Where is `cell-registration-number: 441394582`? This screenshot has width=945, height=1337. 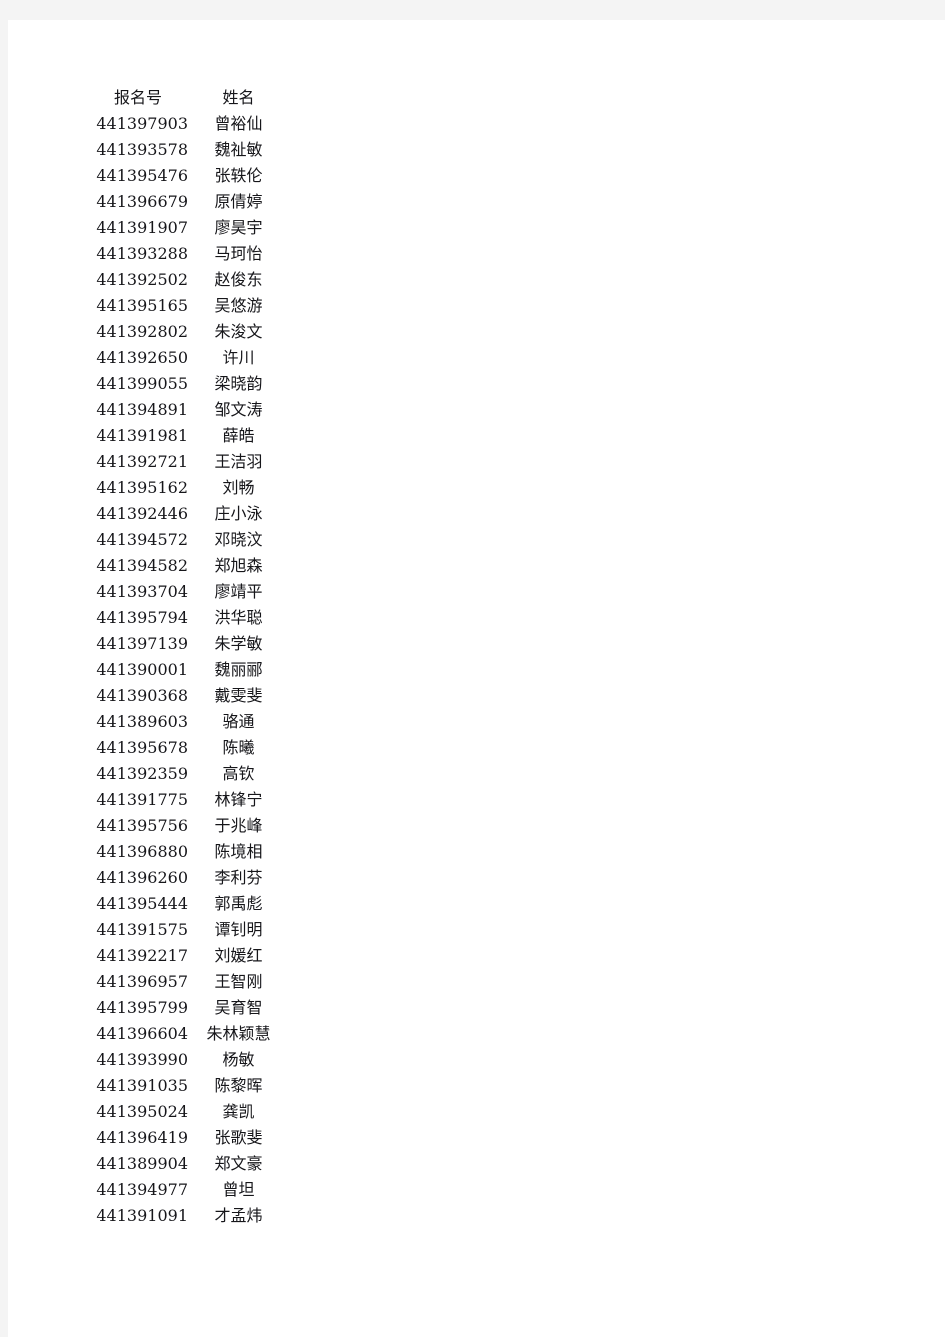
cell-registration-number: 441394582 is located at coordinates (142, 565).